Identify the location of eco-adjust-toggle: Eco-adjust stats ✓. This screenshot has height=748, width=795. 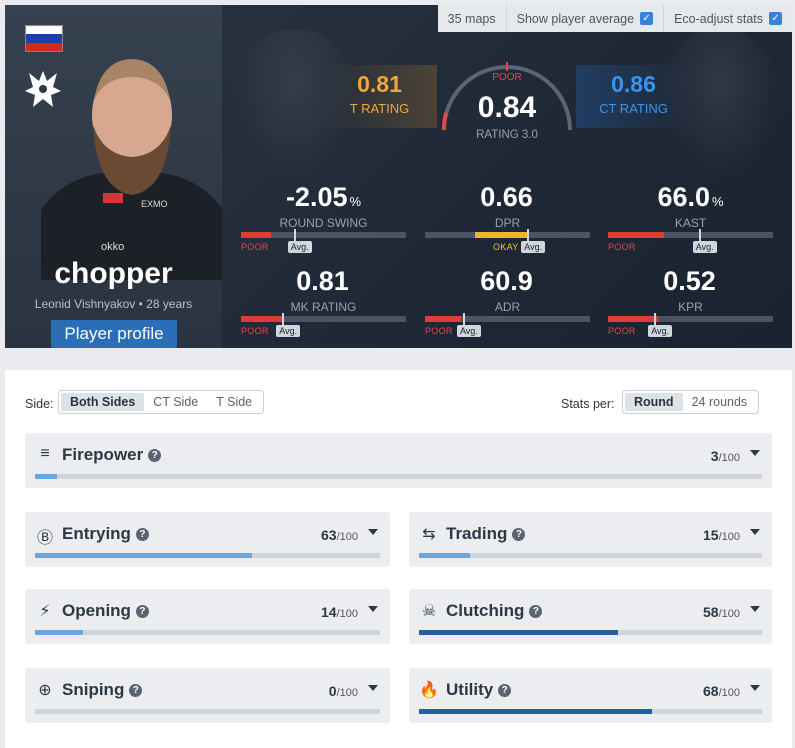
(727, 18).